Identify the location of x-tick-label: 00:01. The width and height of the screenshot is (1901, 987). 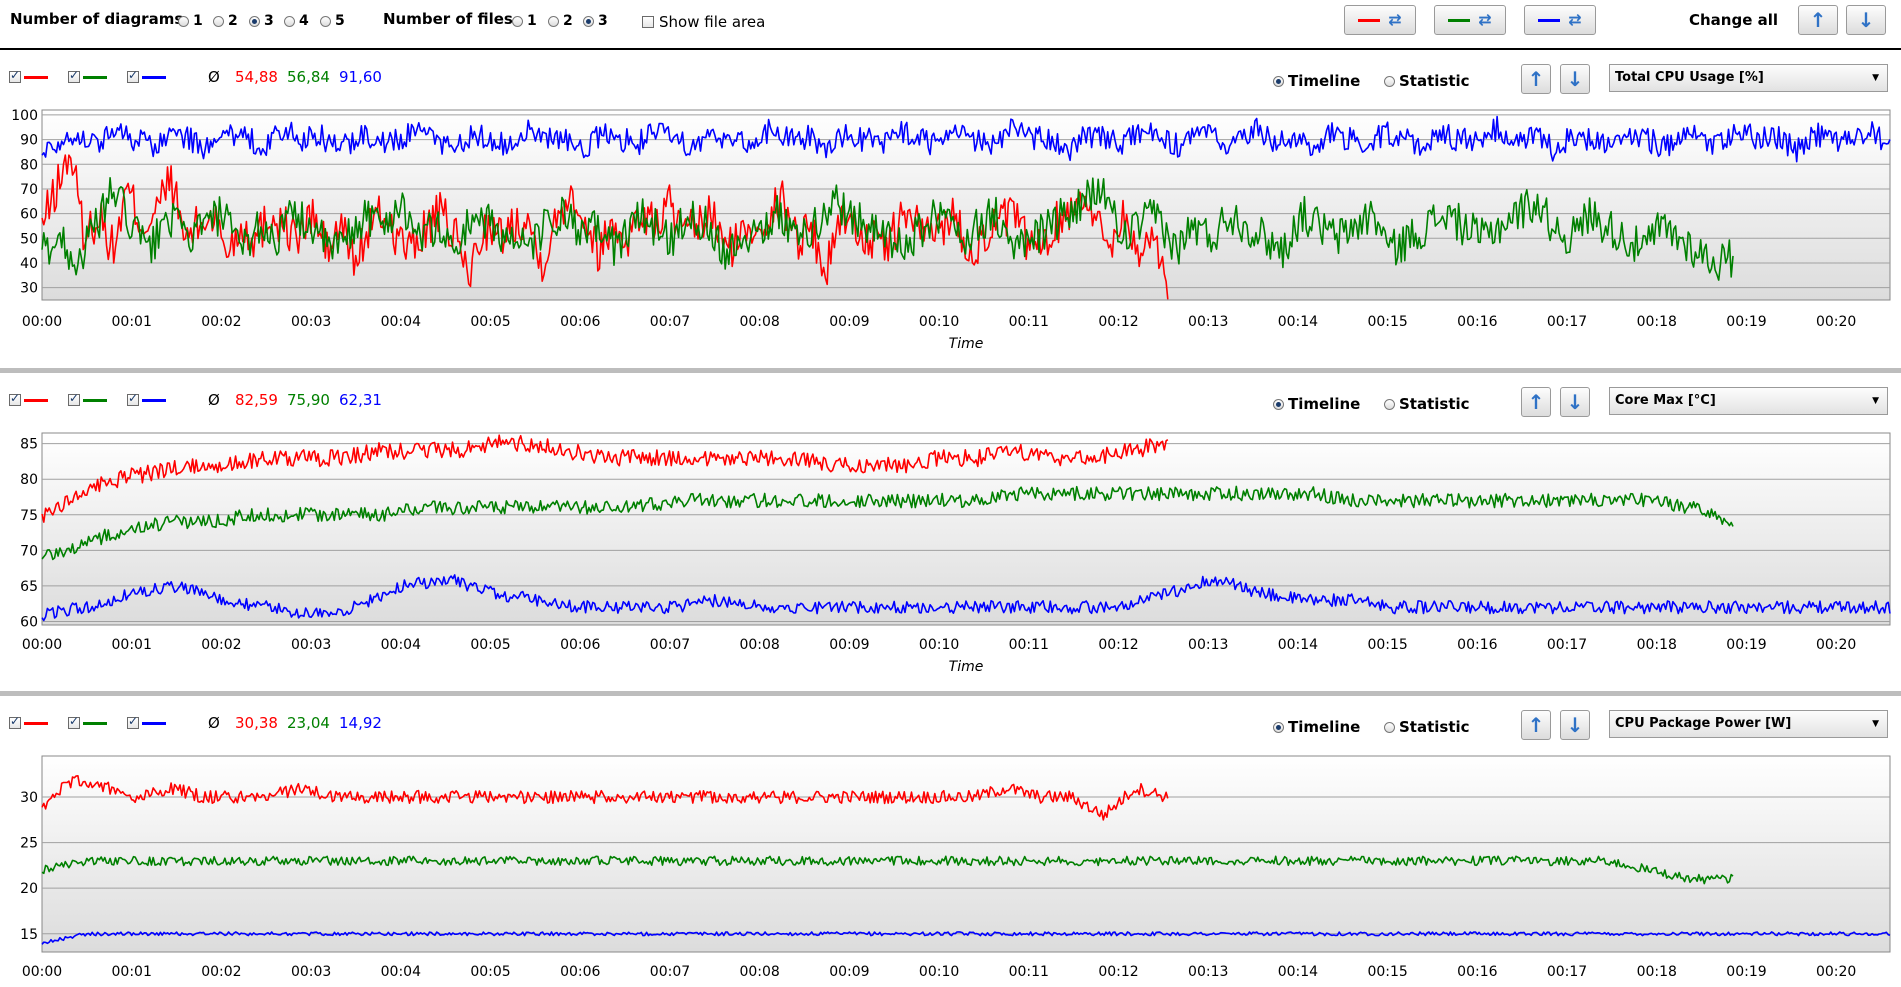
(132, 972).